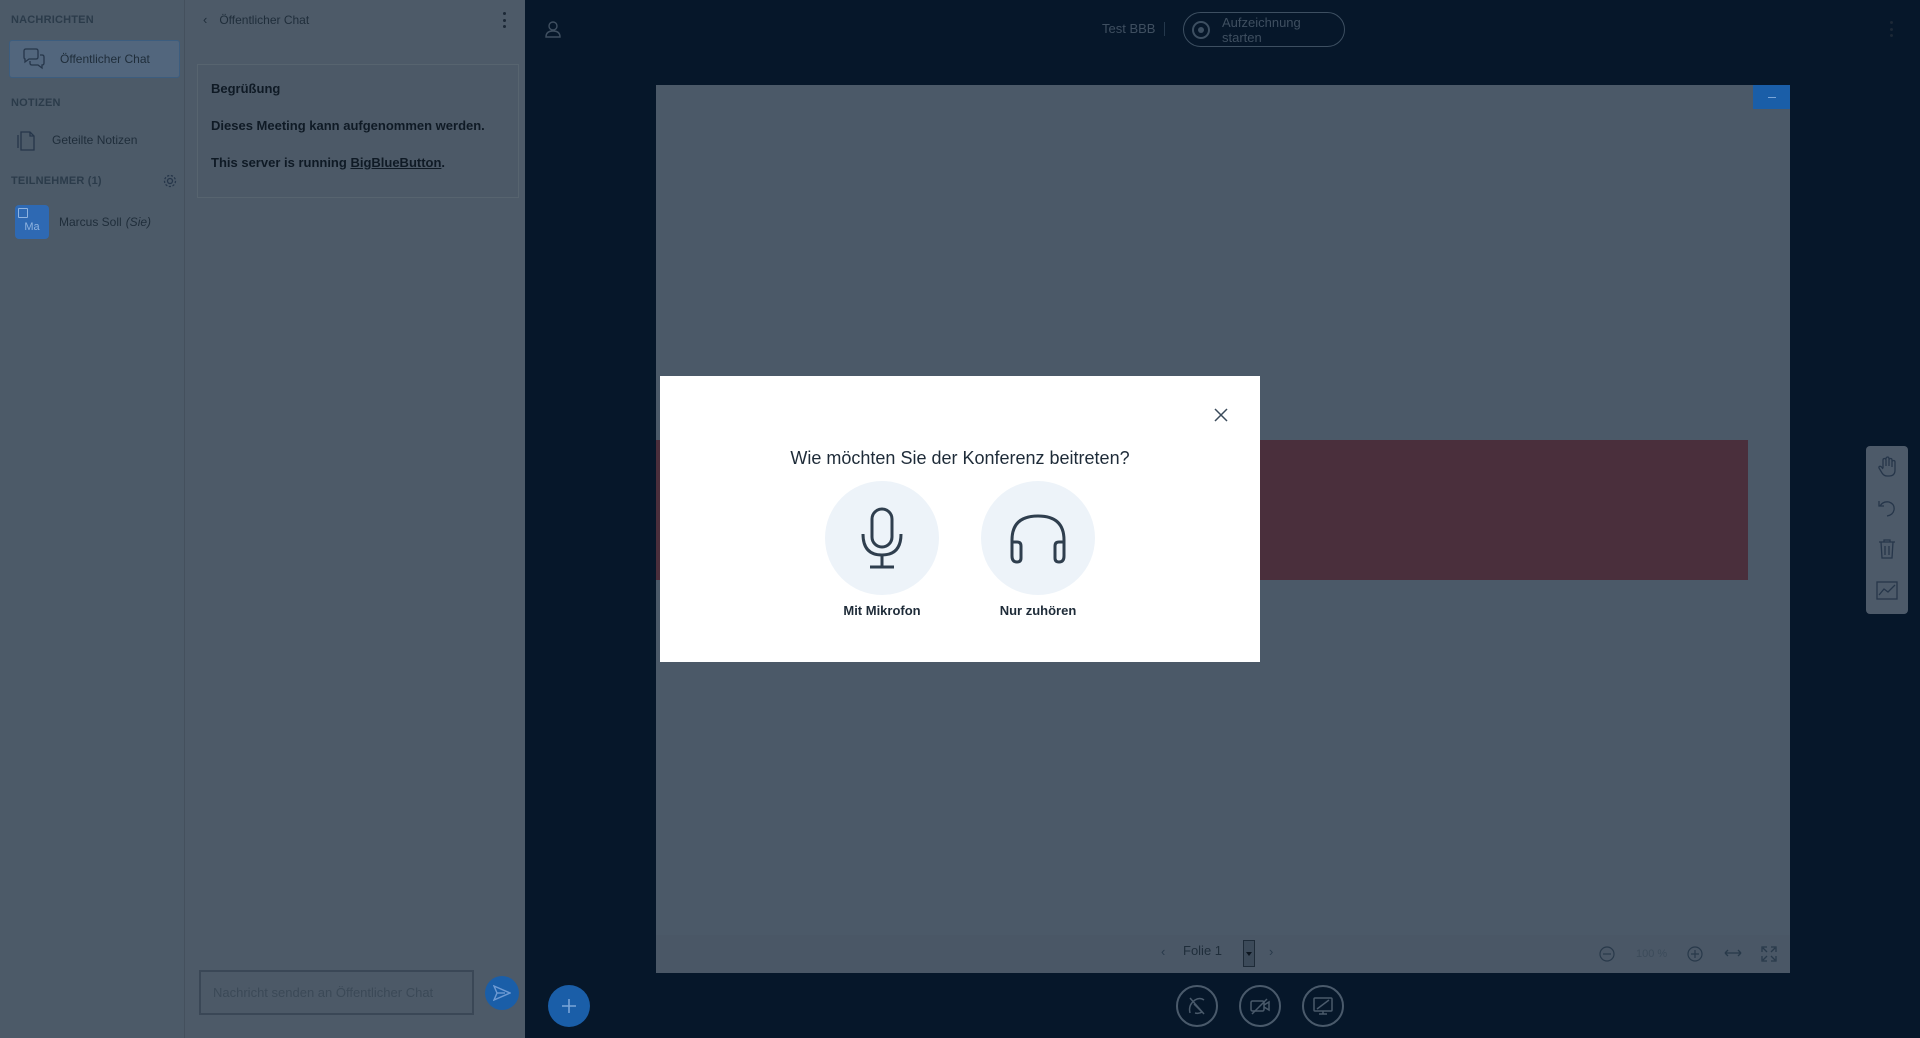 Image resolution: width=1920 pixels, height=1038 pixels. I want to click on join-audio-button, so click(1197, 1006).